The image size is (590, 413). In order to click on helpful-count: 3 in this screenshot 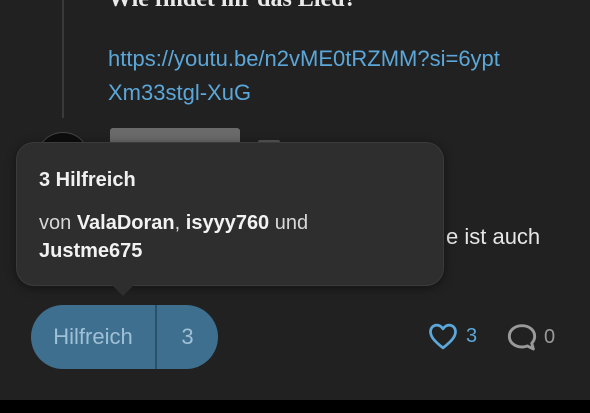, I will do `click(187, 337)`.